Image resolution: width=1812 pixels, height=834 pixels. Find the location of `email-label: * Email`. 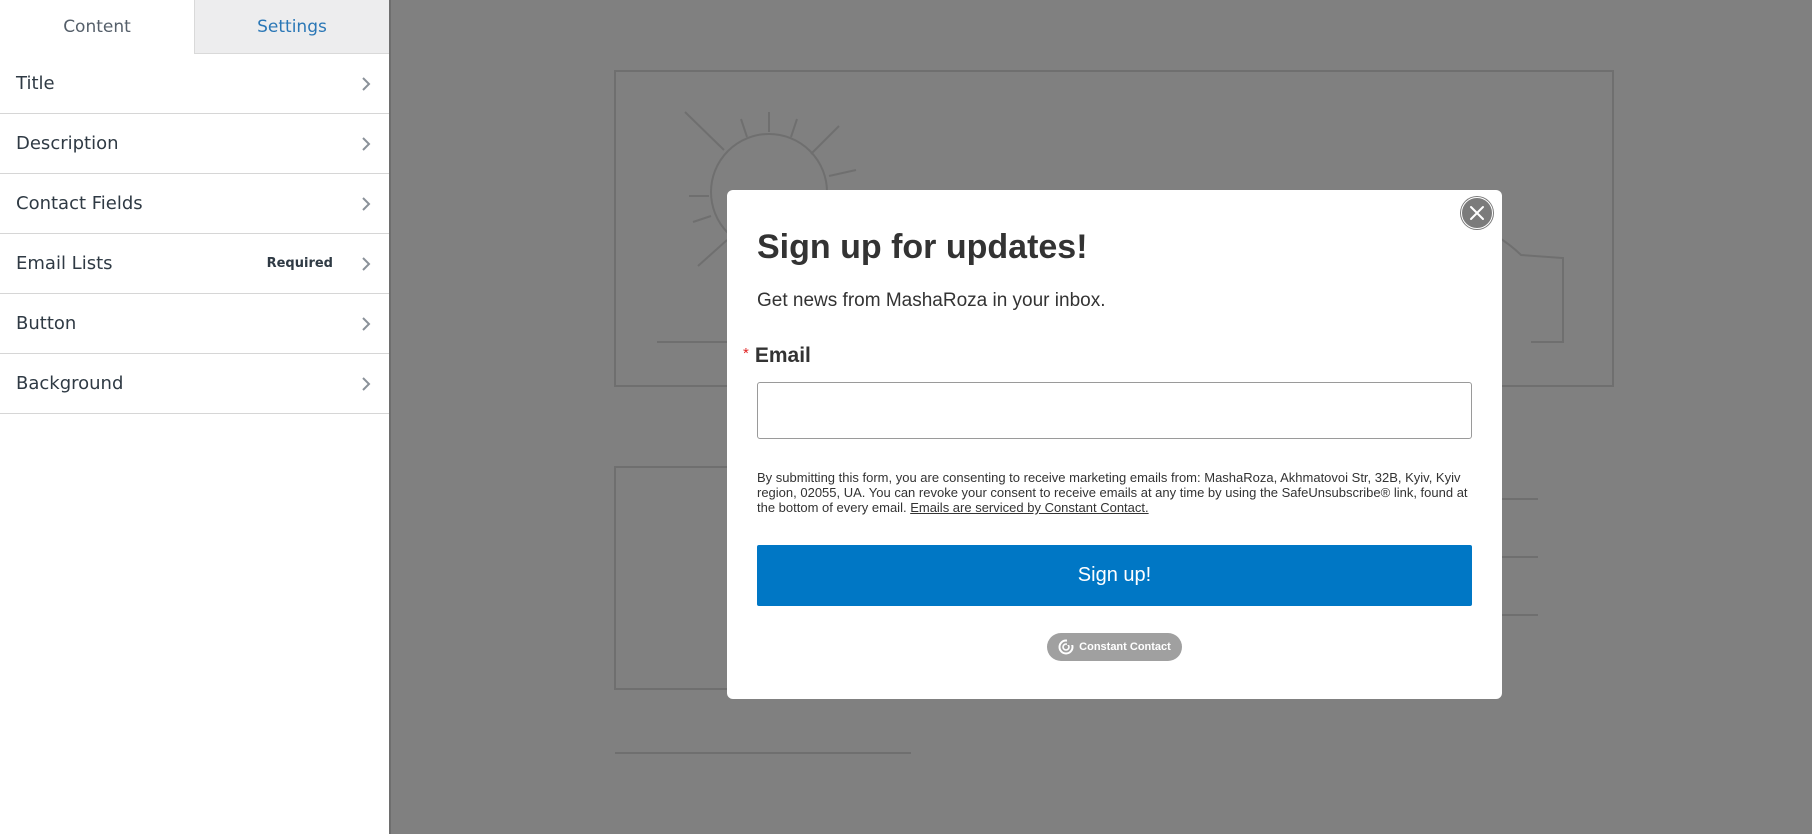

email-label: * Email is located at coordinates (777, 356).